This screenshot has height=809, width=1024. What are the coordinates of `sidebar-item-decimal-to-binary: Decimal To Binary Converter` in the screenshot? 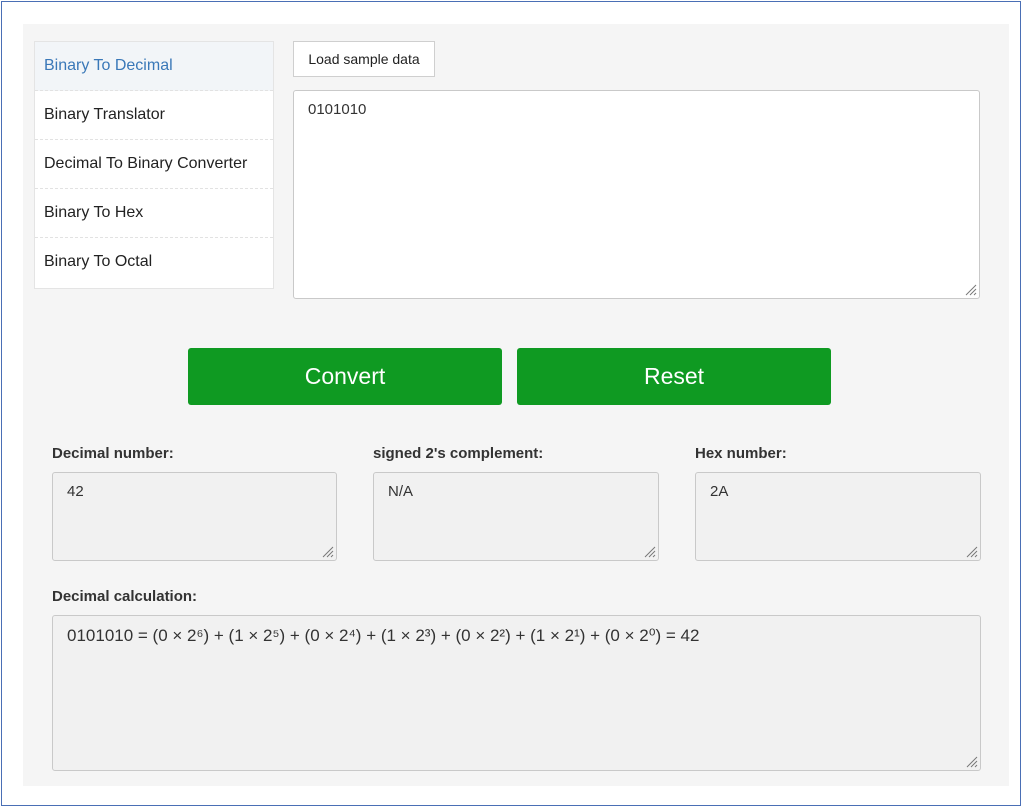 It's located at (154, 164).